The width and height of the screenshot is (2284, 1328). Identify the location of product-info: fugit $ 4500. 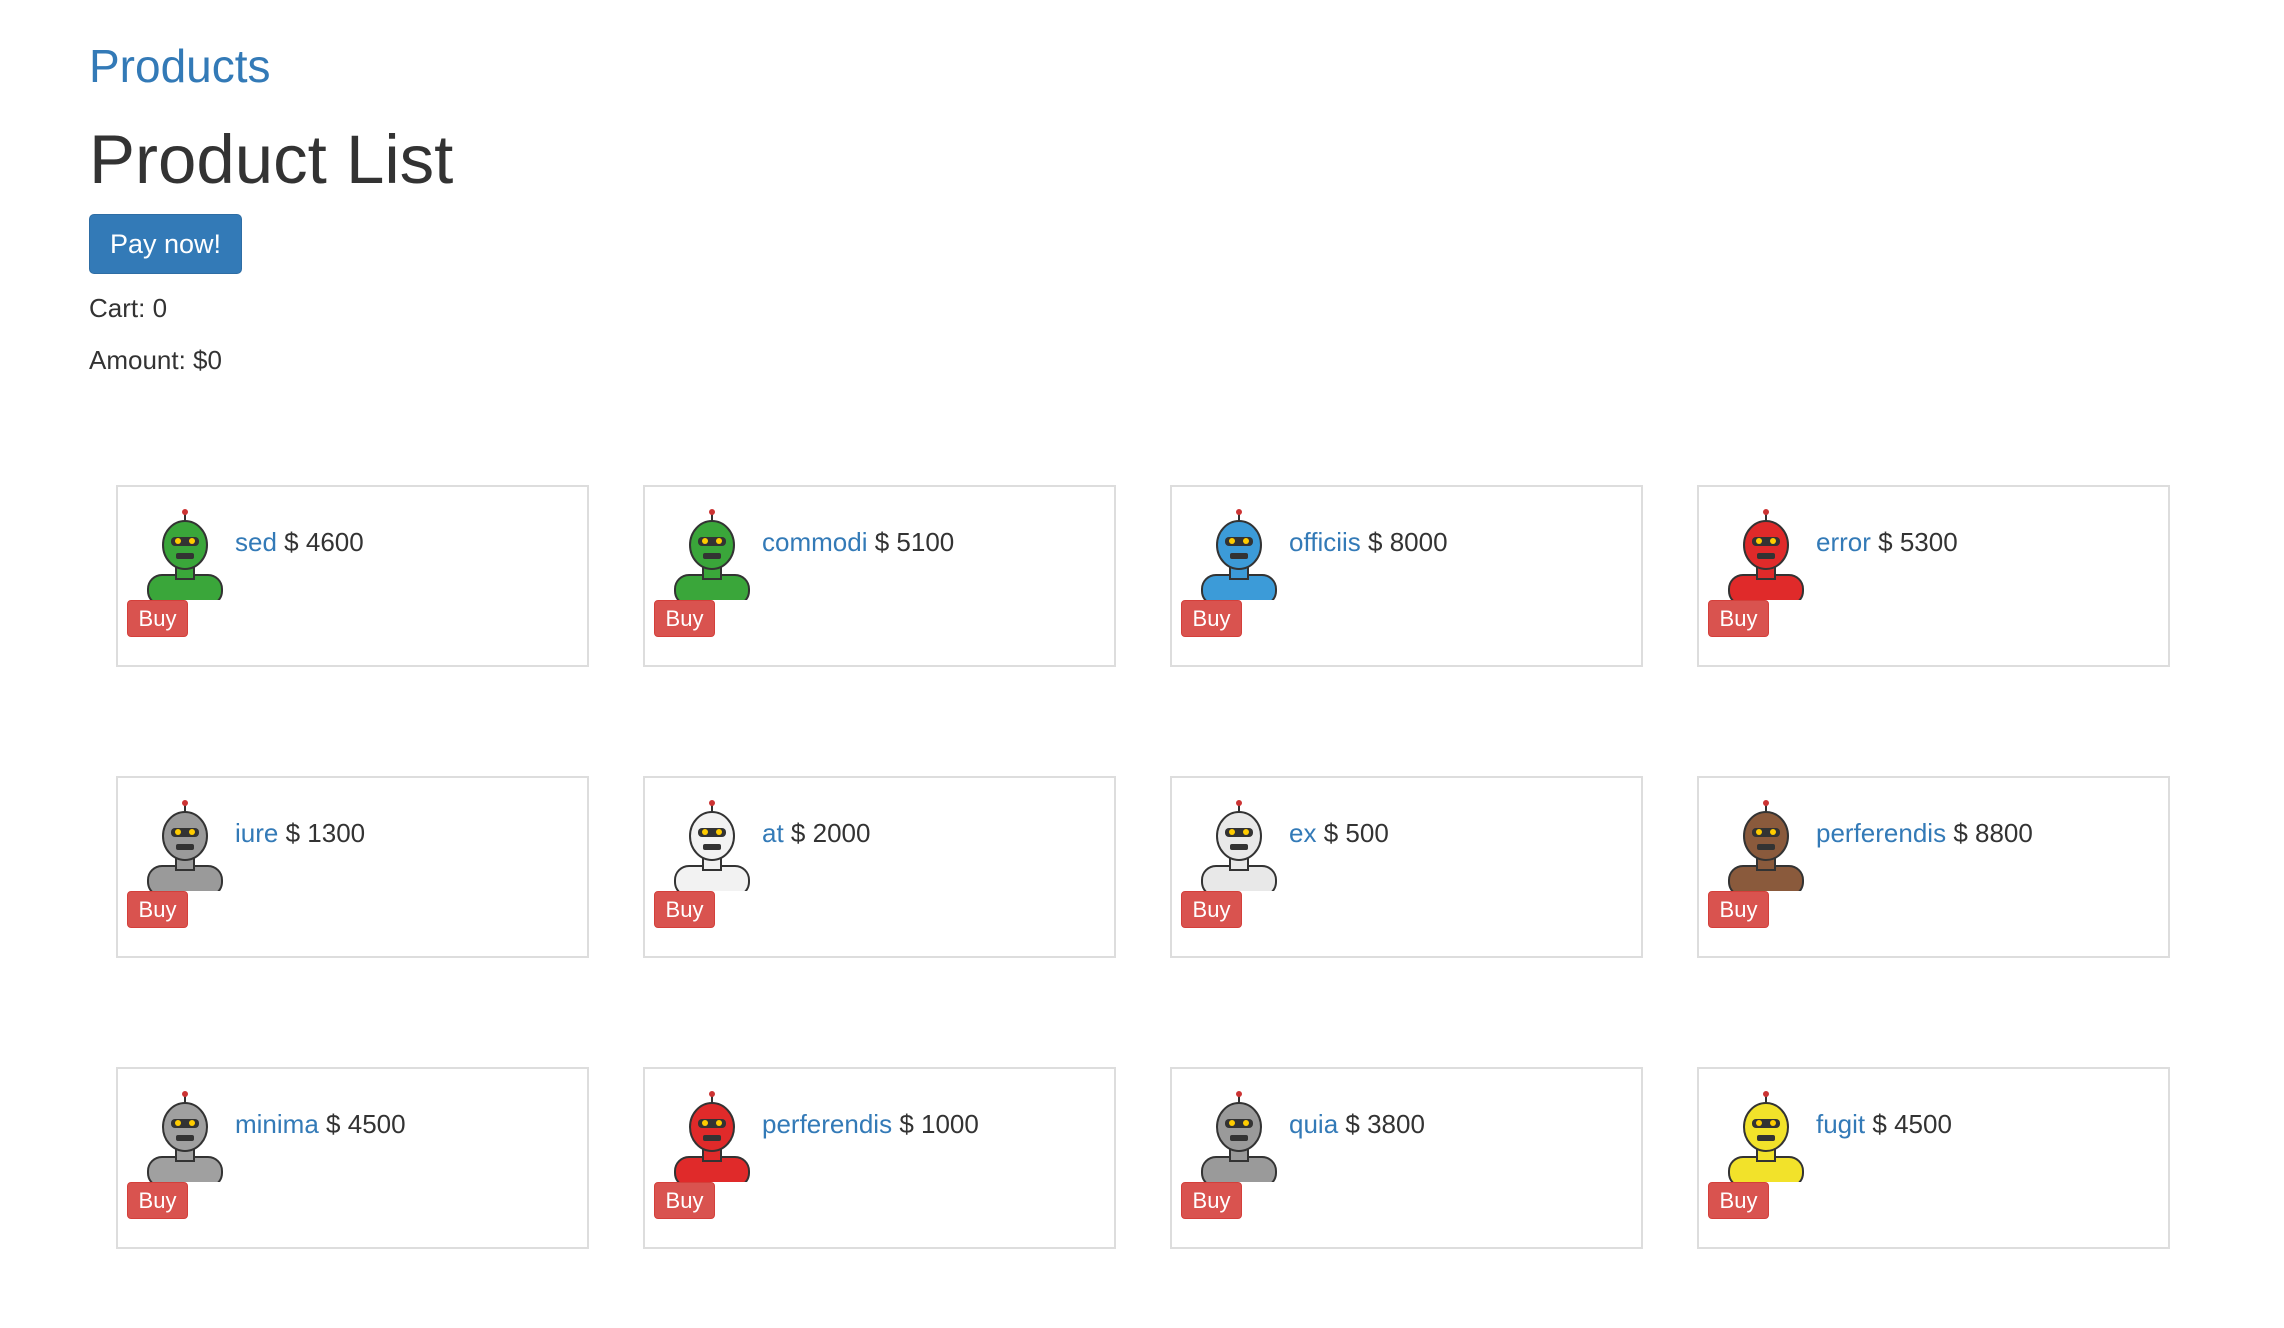
(1884, 1124).